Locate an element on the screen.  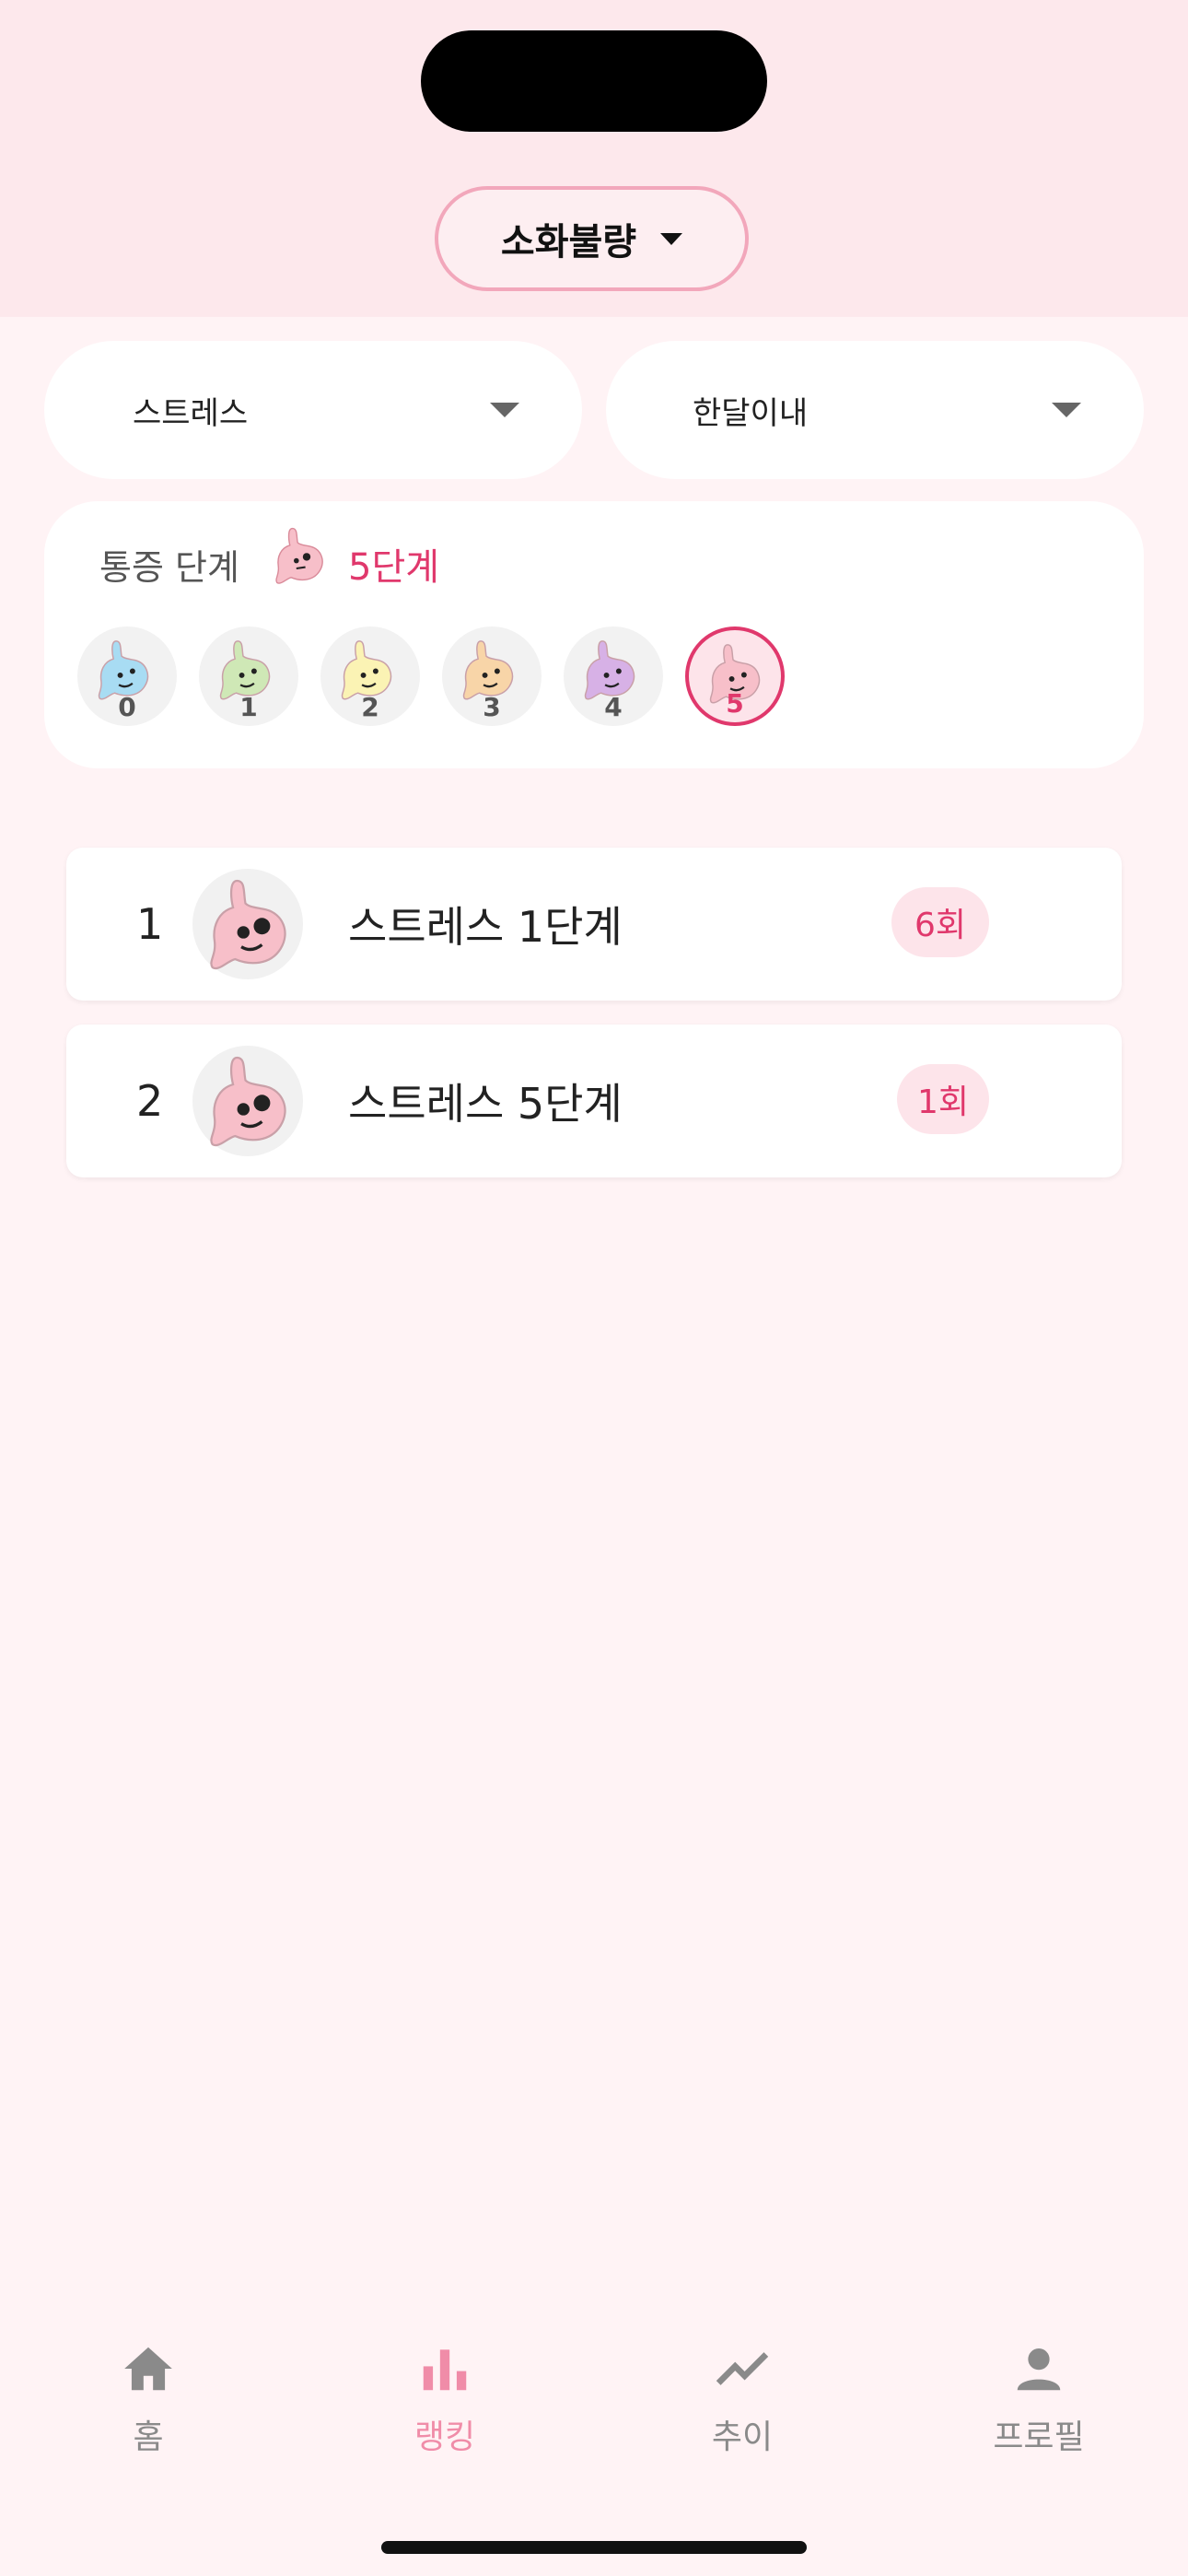
pain-level-option: 4 is located at coordinates (613, 676).